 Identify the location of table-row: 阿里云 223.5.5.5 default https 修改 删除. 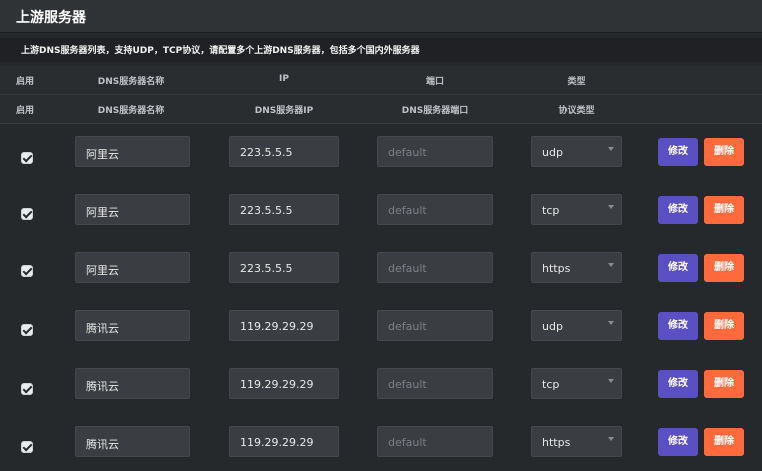
(381, 268).